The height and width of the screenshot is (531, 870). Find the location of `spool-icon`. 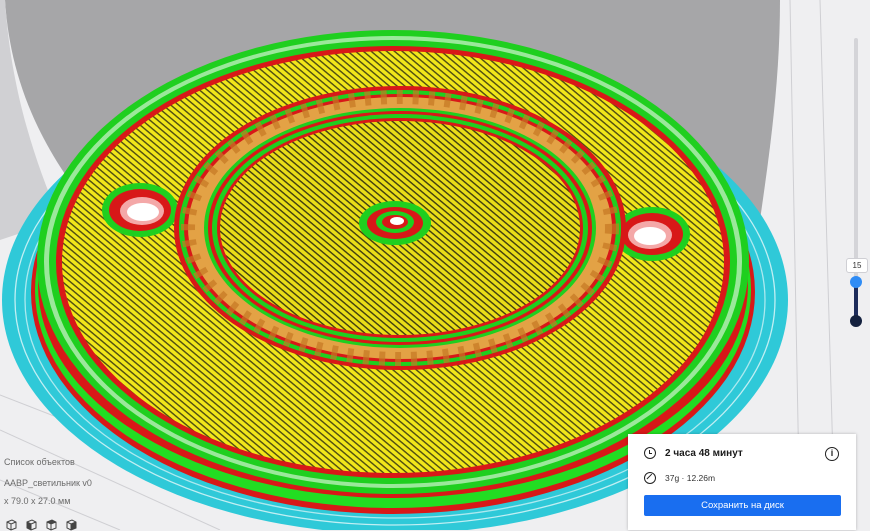

spool-icon is located at coordinates (650, 478).